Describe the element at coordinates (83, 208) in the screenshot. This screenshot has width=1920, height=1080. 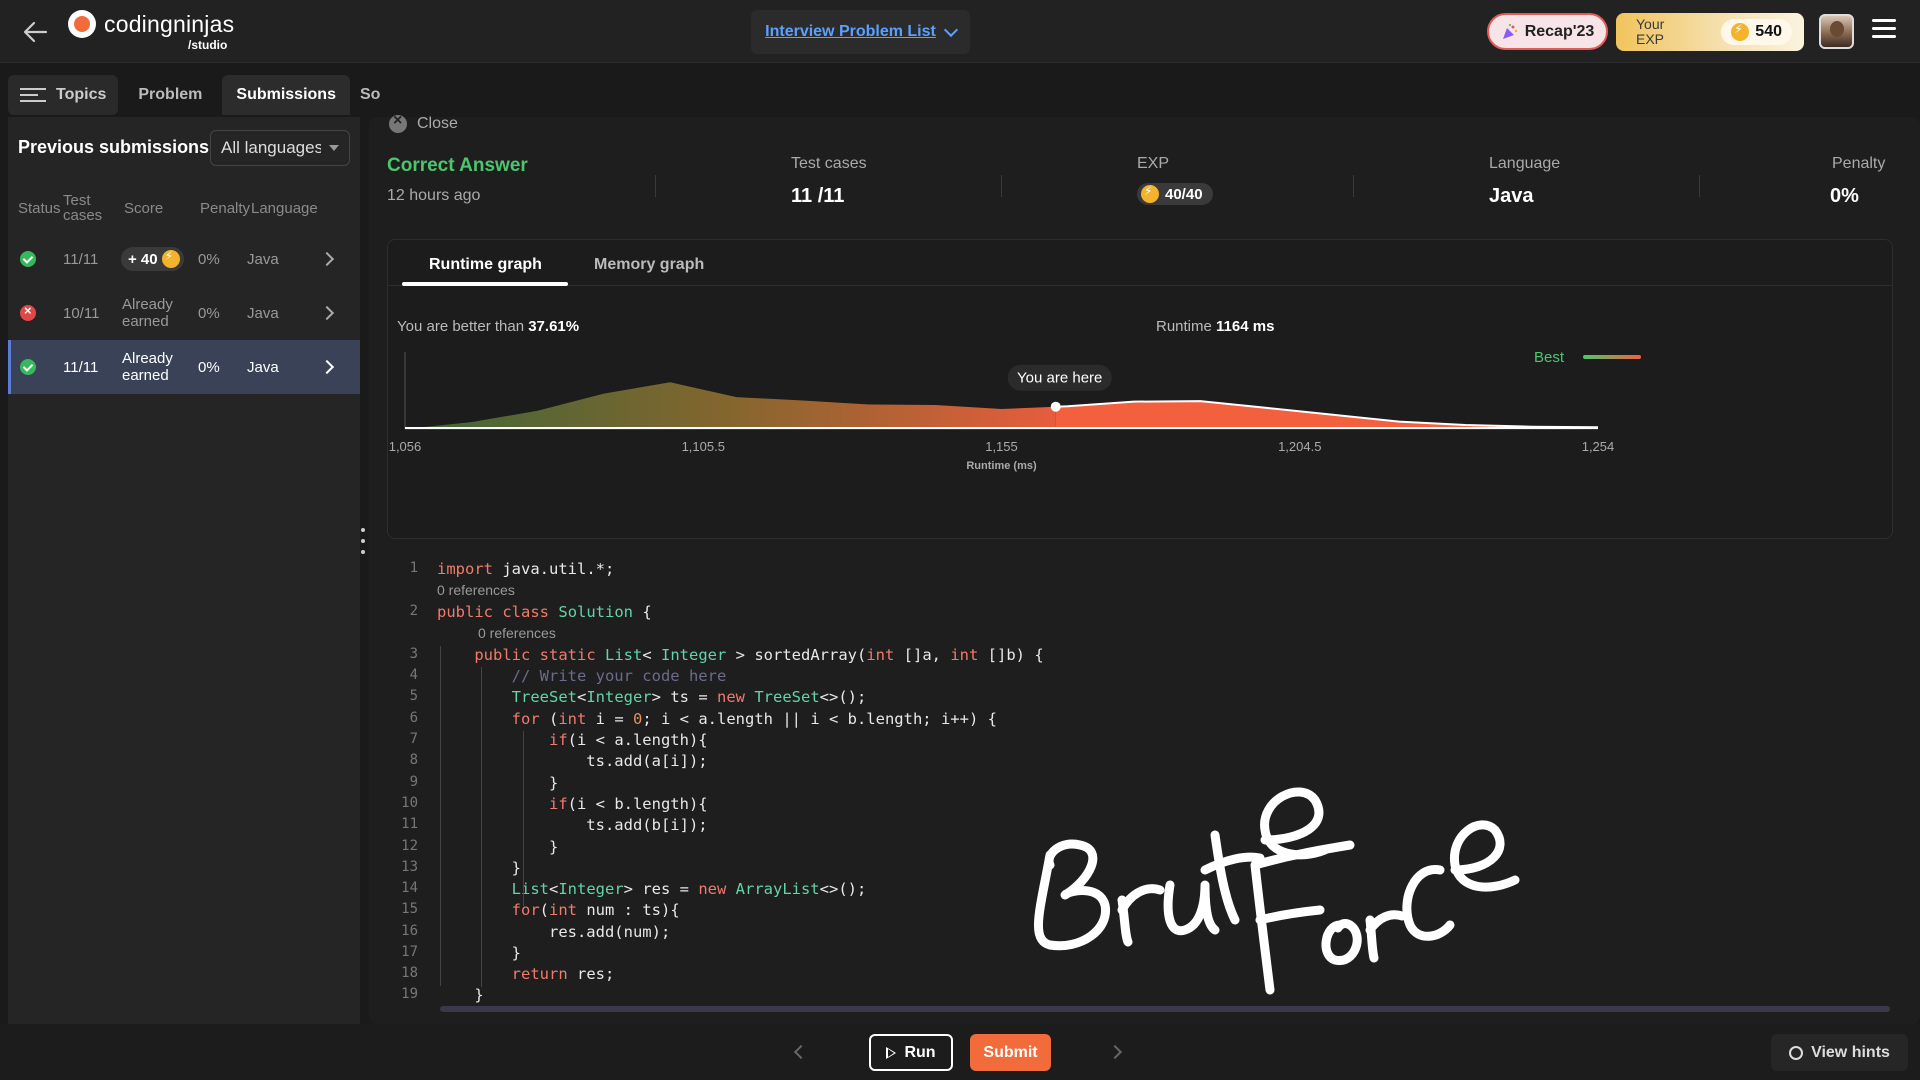
I see `column-test-cases: Test cases` at that location.